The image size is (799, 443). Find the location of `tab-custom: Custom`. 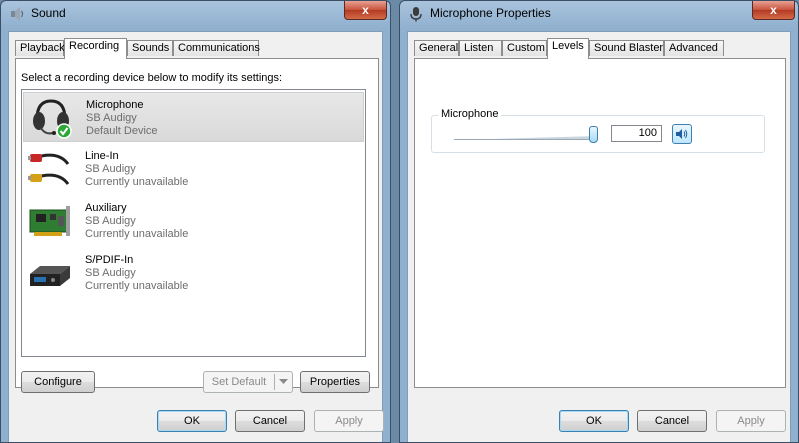

tab-custom: Custom is located at coordinates (524, 48).